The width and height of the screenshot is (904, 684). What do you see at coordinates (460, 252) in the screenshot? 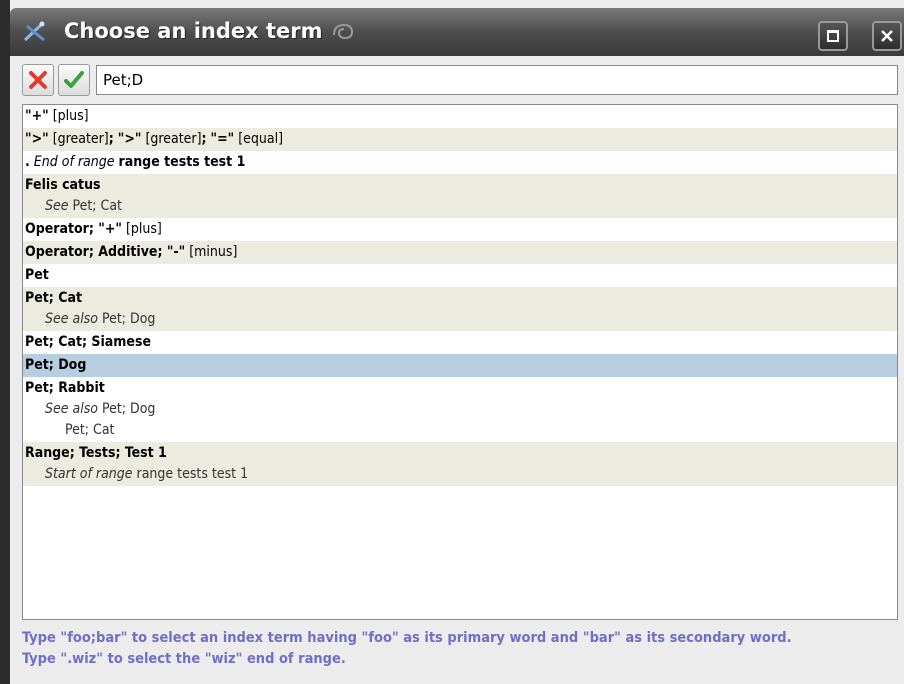
I see `list-item: Operator; Additive; "-" [minus]` at bounding box center [460, 252].